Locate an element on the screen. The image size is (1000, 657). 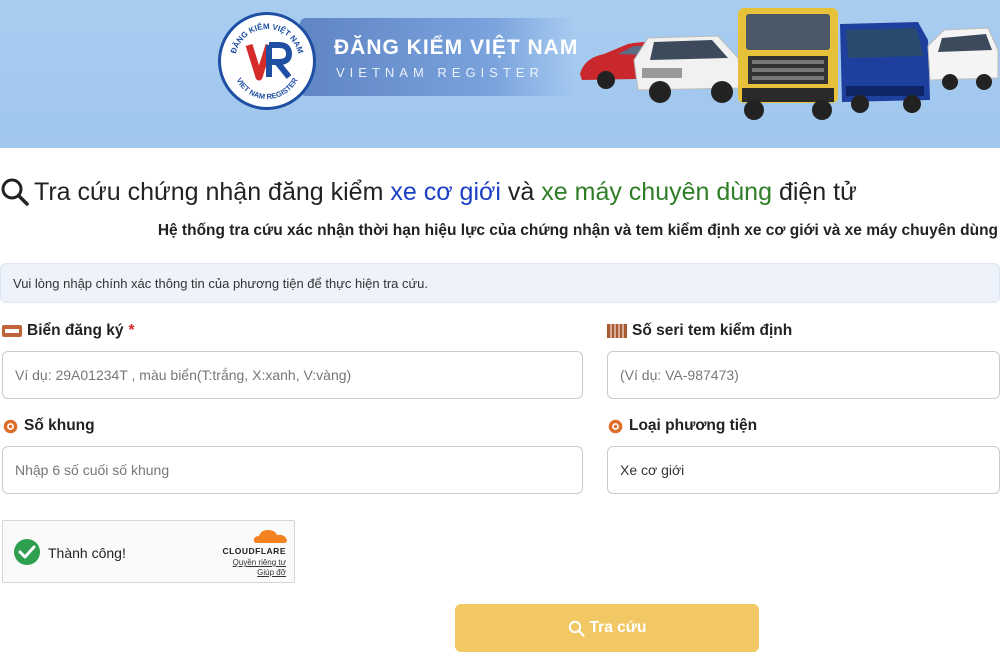
logo-emblem-icon: ĐĂNG KIỂM VIỆT NAM VIET NAM REGISTER is located at coordinates (267, 61).